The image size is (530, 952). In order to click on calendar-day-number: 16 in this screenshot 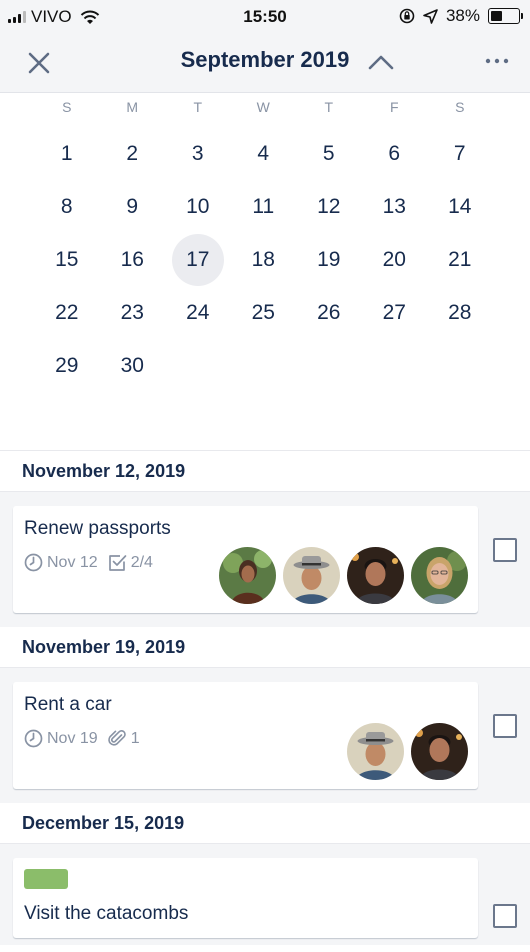, I will do `click(132, 259)`.